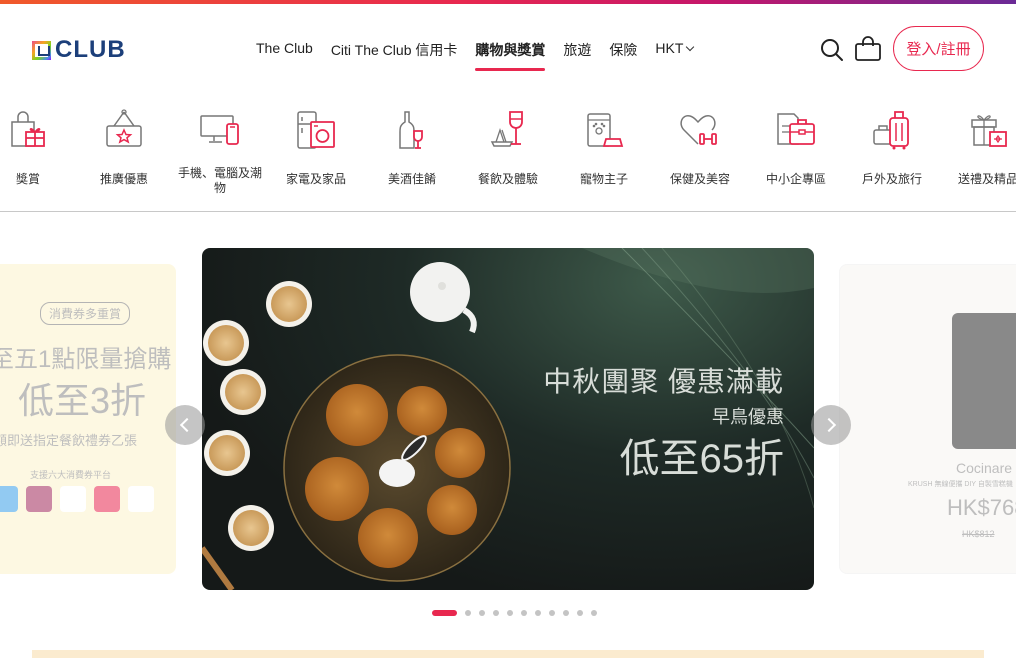  I want to click on nav-item-citi-card: Citi The Club 信用卡, so click(394, 50).